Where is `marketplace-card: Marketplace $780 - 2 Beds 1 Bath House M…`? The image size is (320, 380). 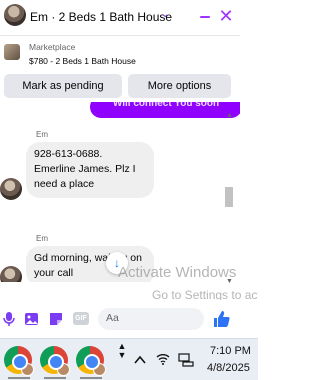 marketplace-card: Marketplace $780 - 2 Beds 1 Bath House M… is located at coordinates (120, 69).